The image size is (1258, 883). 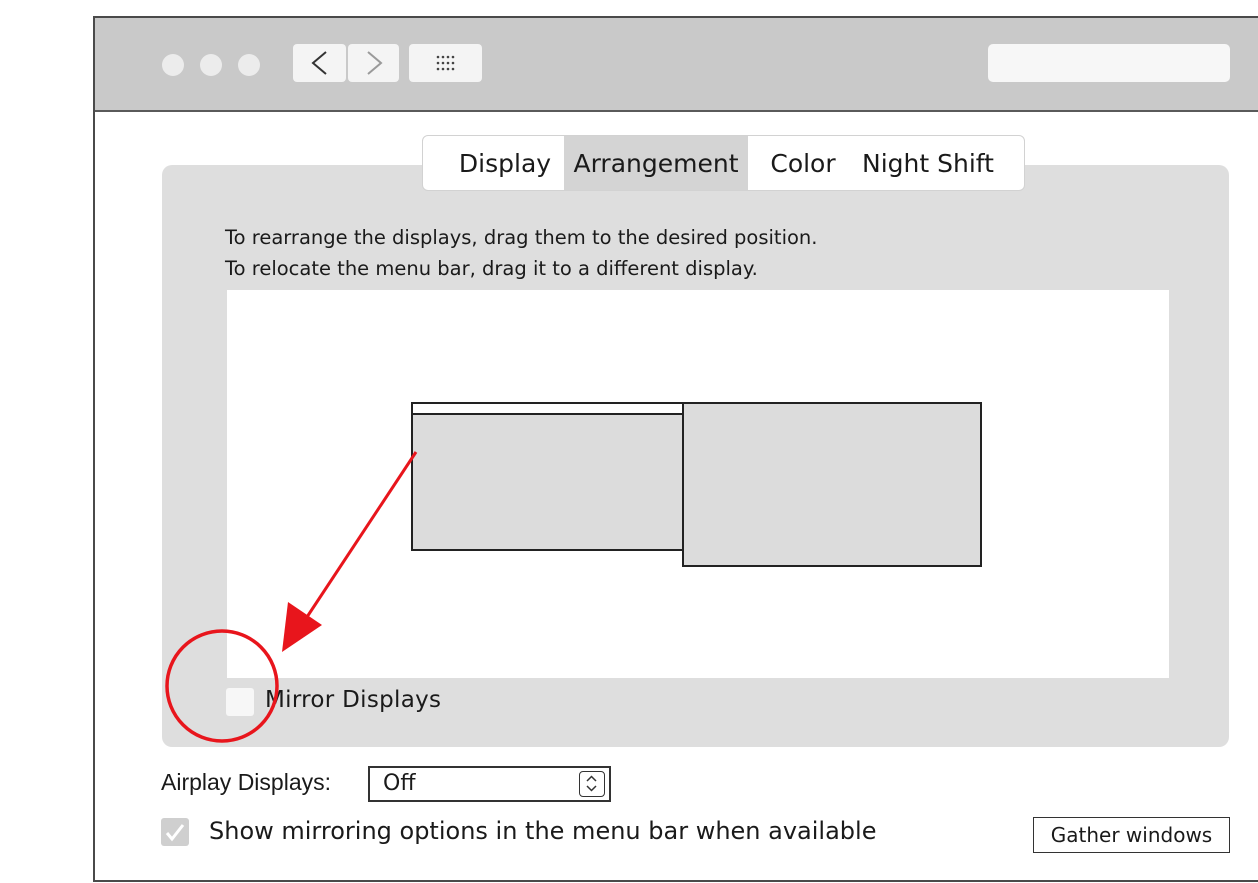 I want to click on airplay-displays-select: Off, so click(x=489, y=784).